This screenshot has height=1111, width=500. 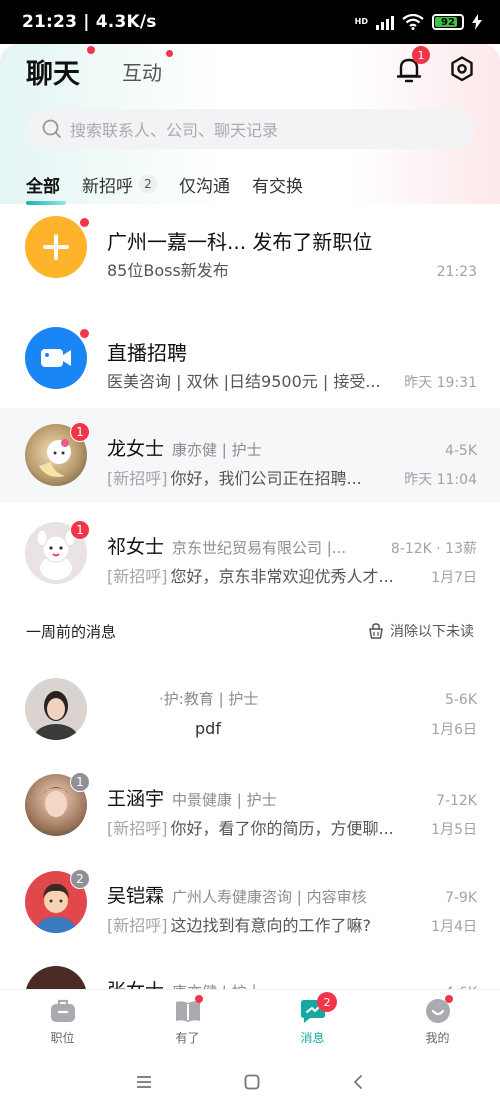 I want to click on battery-icon: 92, so click(x=448, y=22).